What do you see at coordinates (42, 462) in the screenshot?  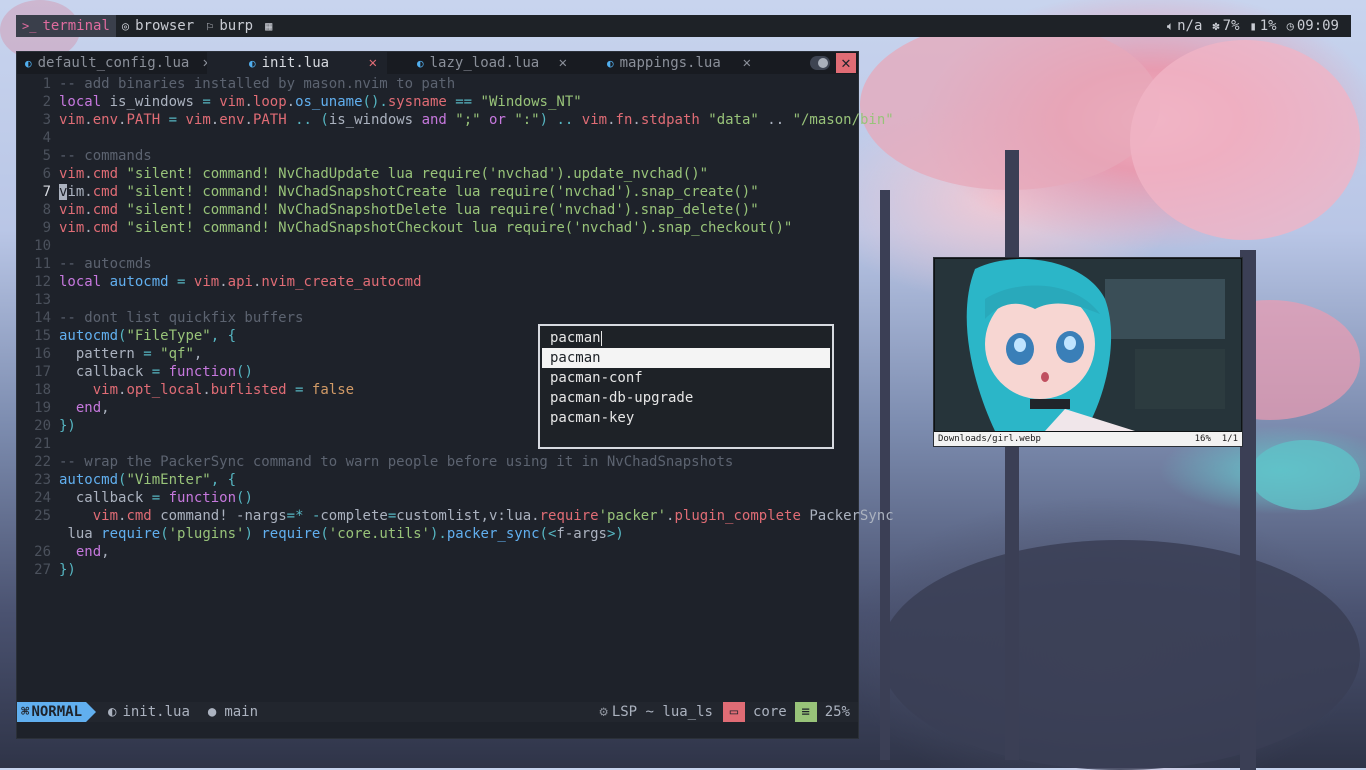 I see `line-number: 22` at bounding box center [42, 462].